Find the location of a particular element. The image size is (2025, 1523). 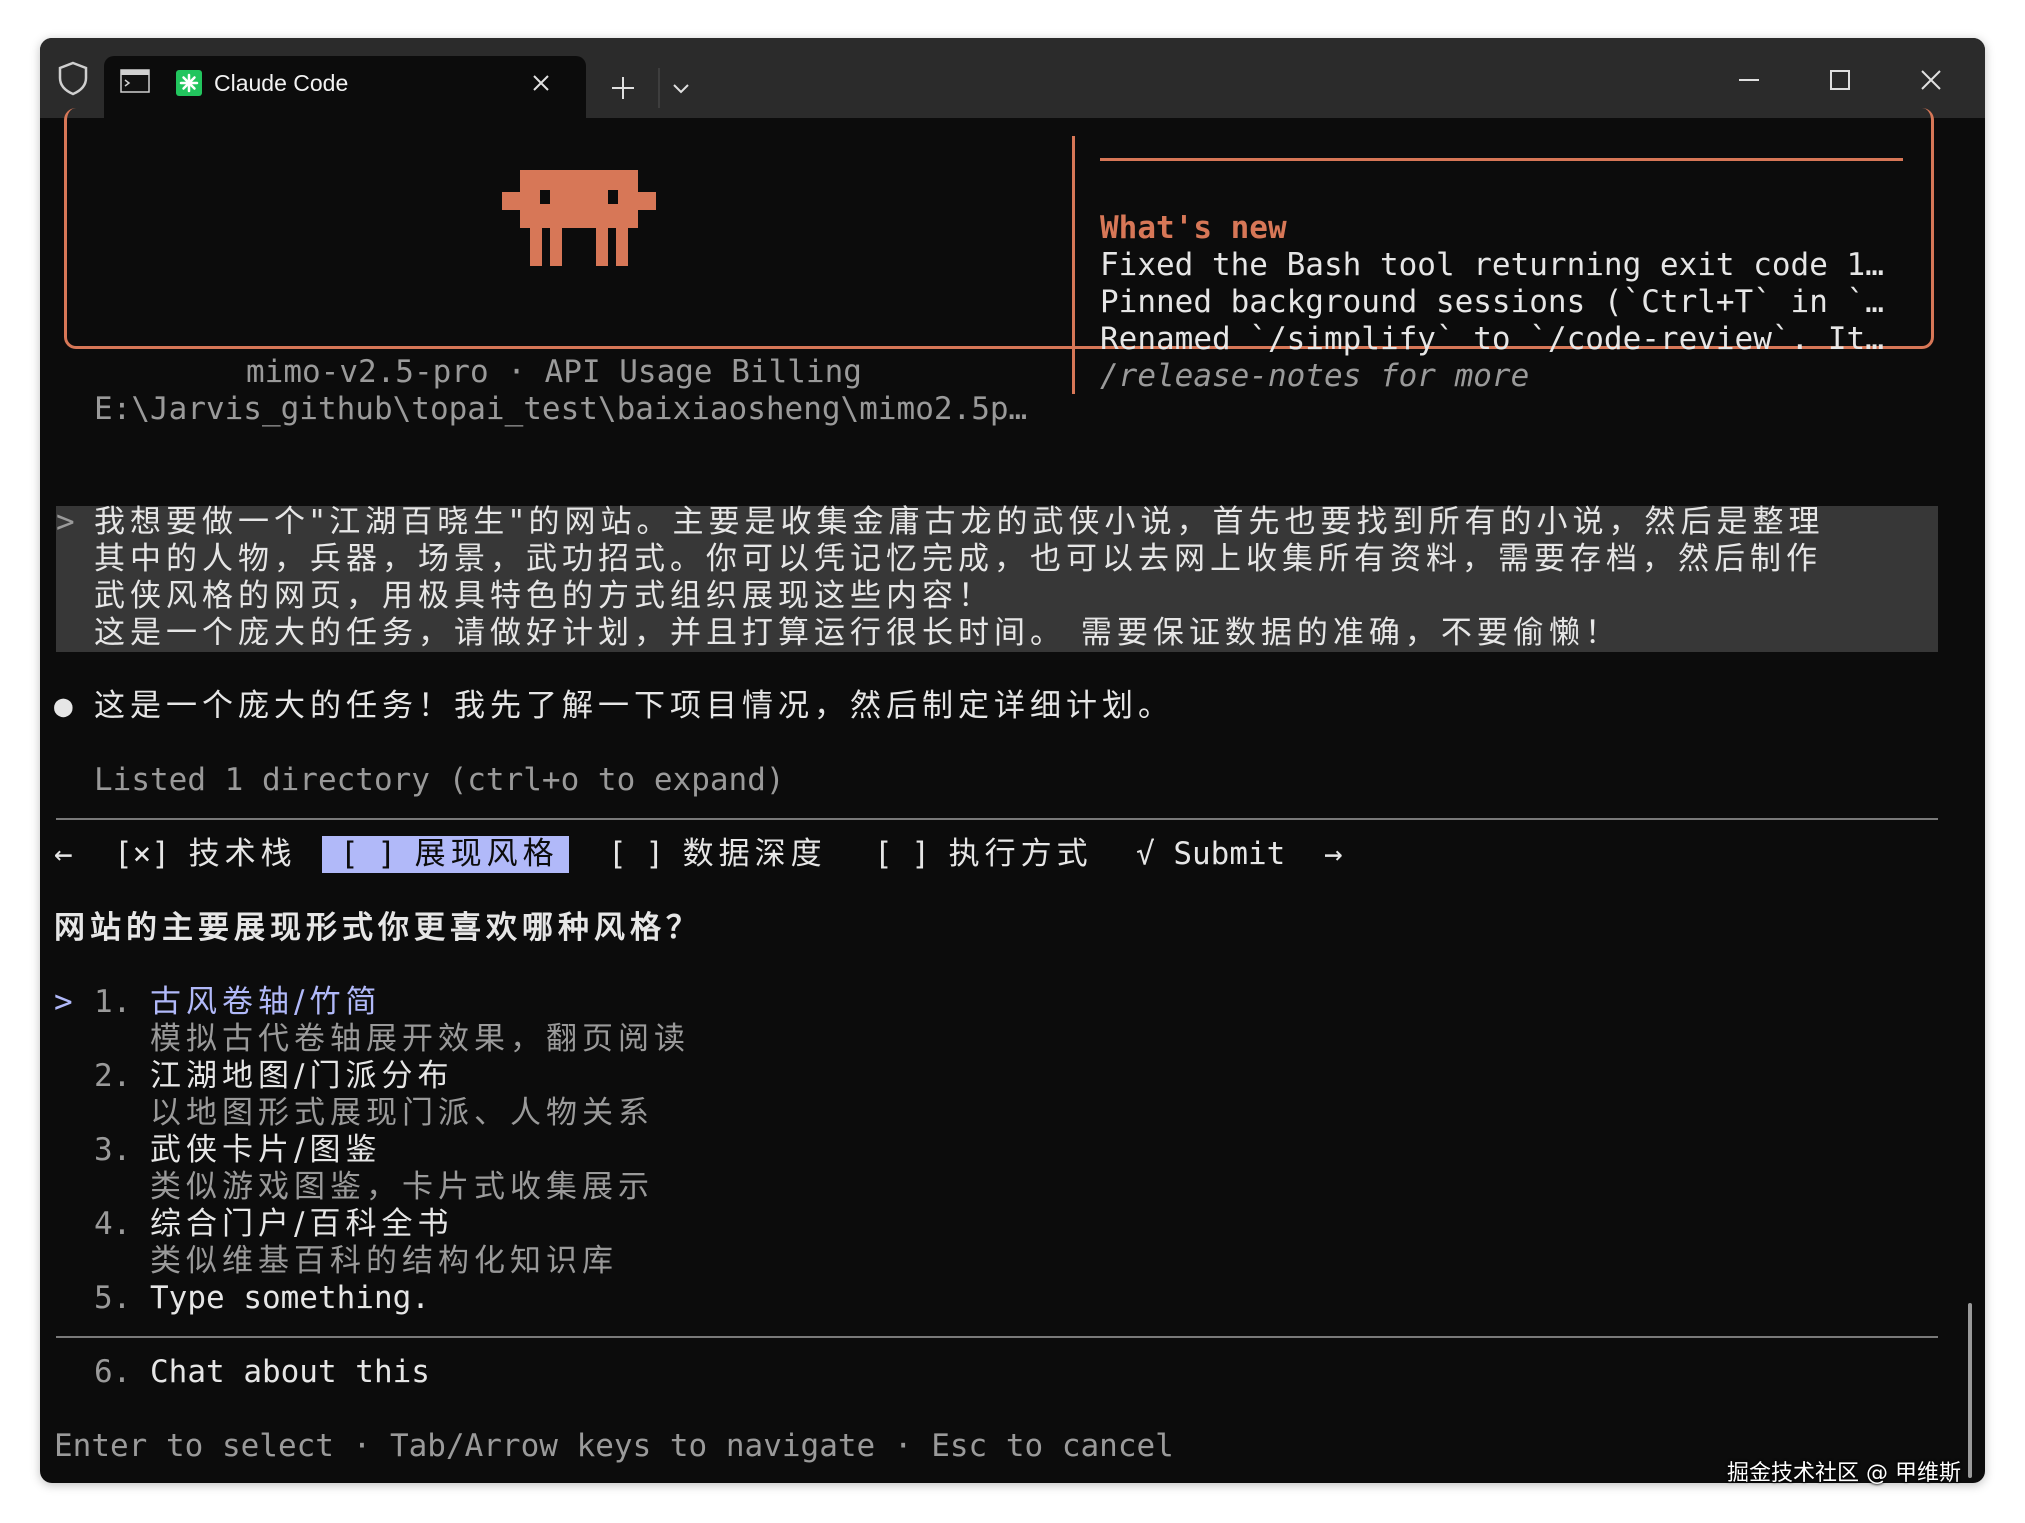

option-number: 2. is located at coordinates (113, 1076).